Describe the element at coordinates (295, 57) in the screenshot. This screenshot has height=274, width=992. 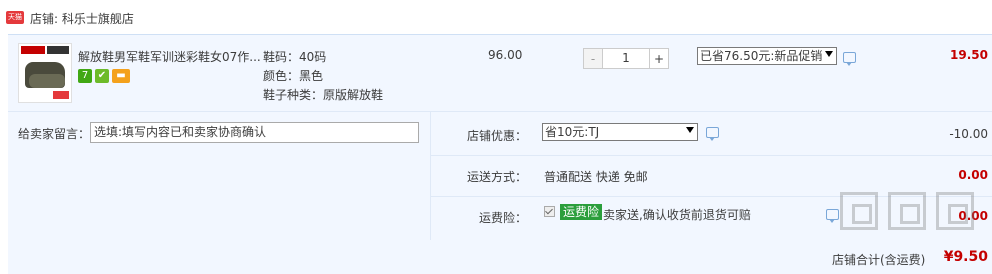
I see `sku-size: 鞋码：40码` at that location.